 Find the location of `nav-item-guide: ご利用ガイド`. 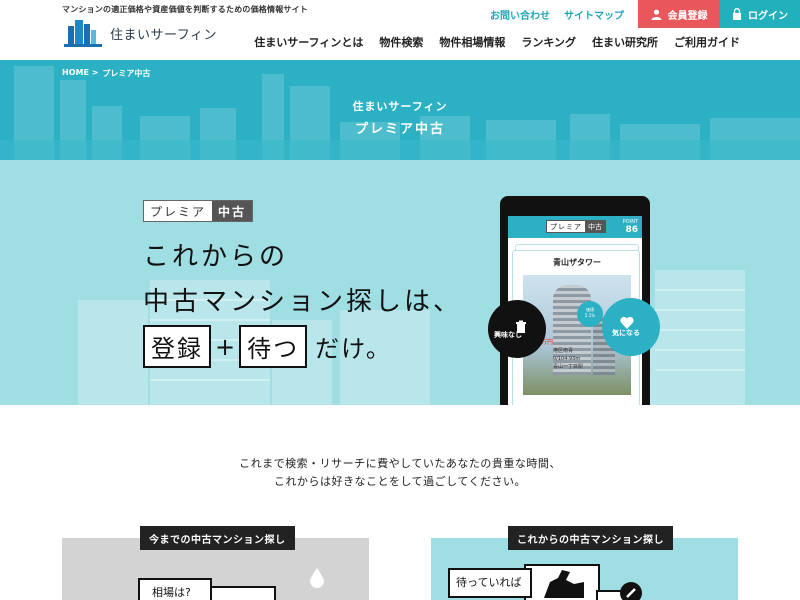

nav-item-guide: ご利用ガイド is located at coordinates (707, 42).